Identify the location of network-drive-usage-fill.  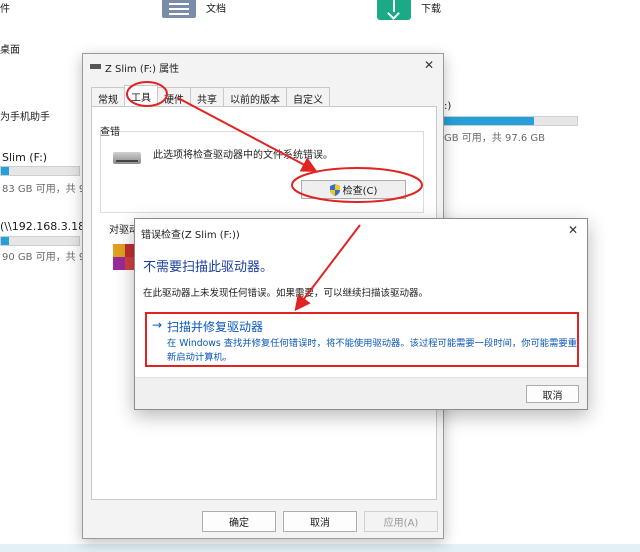
(5, 241).